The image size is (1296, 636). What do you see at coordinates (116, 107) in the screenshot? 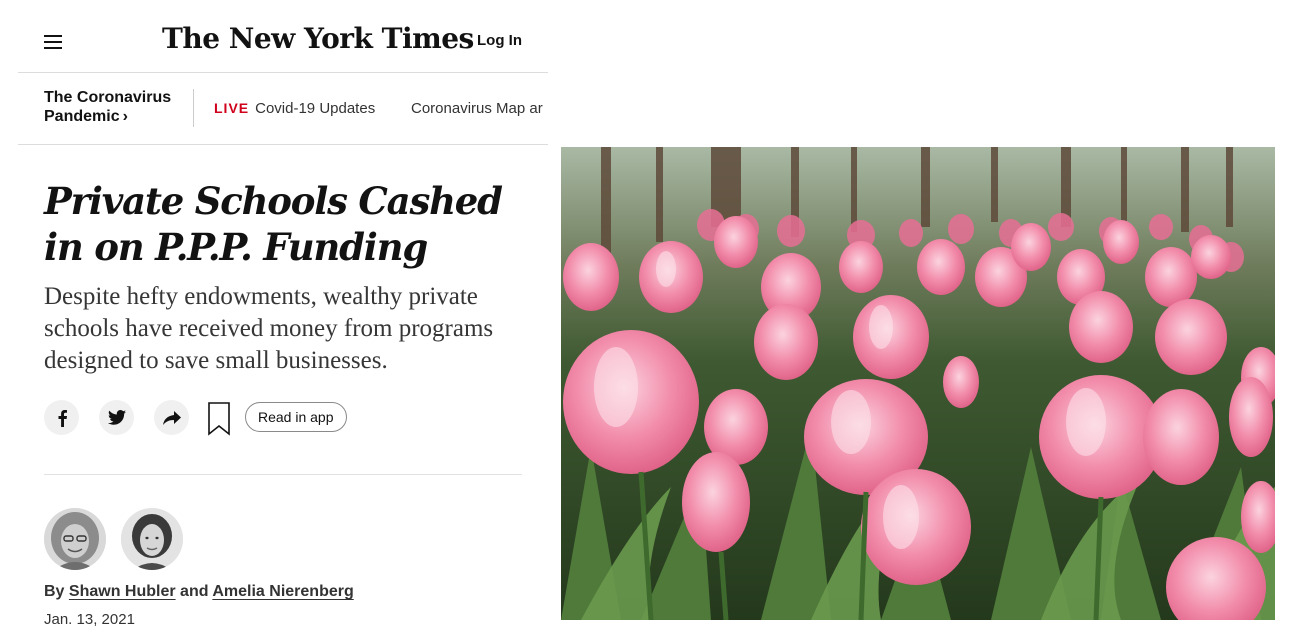
I see `section-link-coronavirus: The Coronavirus Pandemic ›` at bounding box center [116, 107].